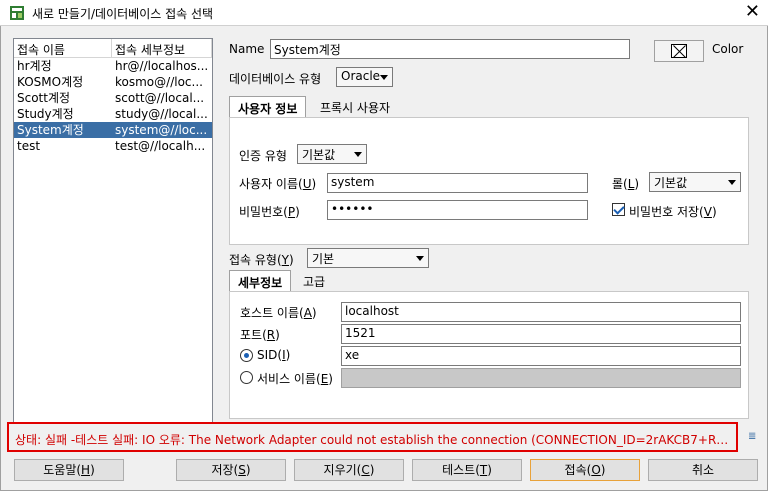  I want to click on color-button, so click(679, 51).